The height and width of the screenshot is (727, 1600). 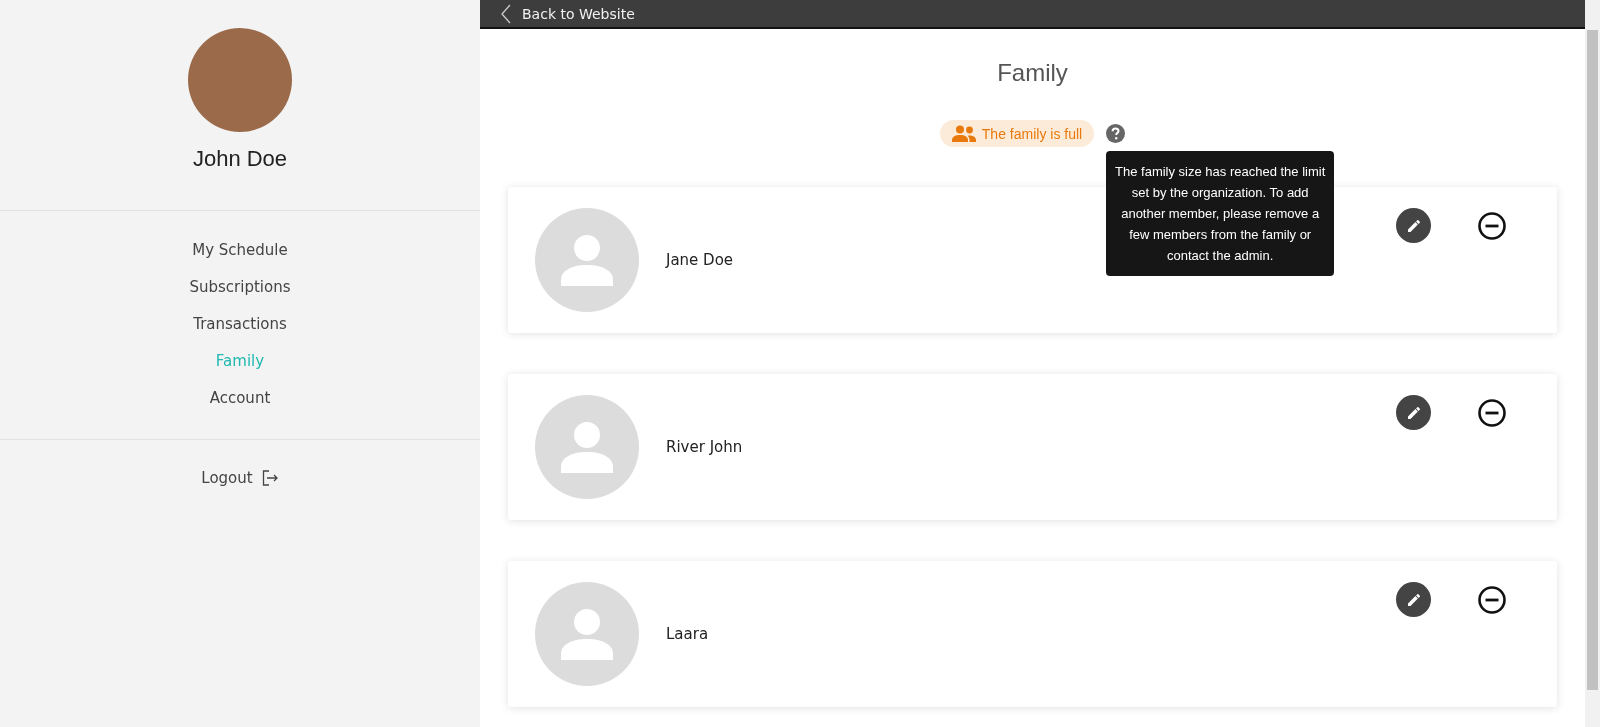 What do you see at coordinates (269, 478) in the screenshot?
I see `logout-icon` at bounding box center [269, 478].